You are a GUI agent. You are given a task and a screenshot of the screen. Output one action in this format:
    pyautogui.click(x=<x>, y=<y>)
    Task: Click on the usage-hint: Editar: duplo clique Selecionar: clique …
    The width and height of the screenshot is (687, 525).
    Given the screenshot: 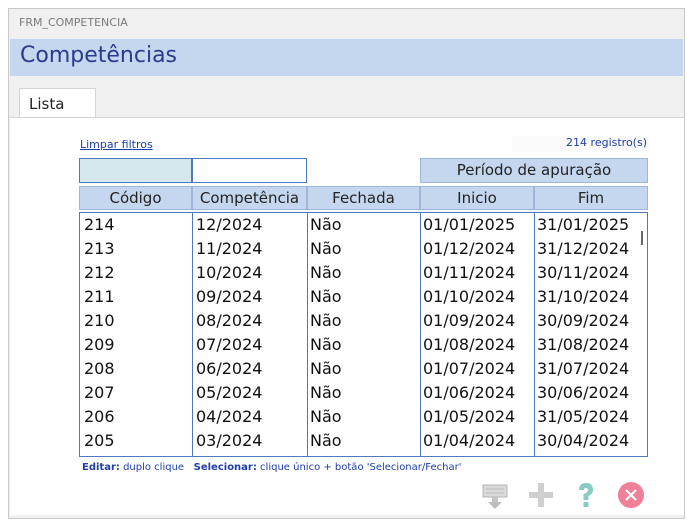 What is the action you would take?
    pyautogui.click(x=271, y=467)
    